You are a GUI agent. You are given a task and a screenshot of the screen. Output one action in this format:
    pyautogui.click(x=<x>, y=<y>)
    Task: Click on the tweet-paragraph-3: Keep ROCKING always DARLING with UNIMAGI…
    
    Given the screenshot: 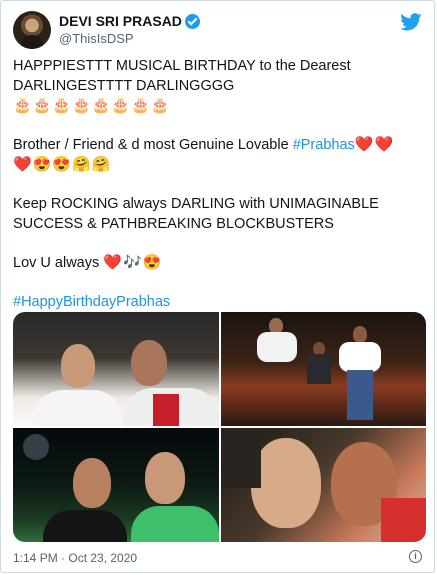 What is the action you would take?
    pyautogui.click(x=196, y=214)
    